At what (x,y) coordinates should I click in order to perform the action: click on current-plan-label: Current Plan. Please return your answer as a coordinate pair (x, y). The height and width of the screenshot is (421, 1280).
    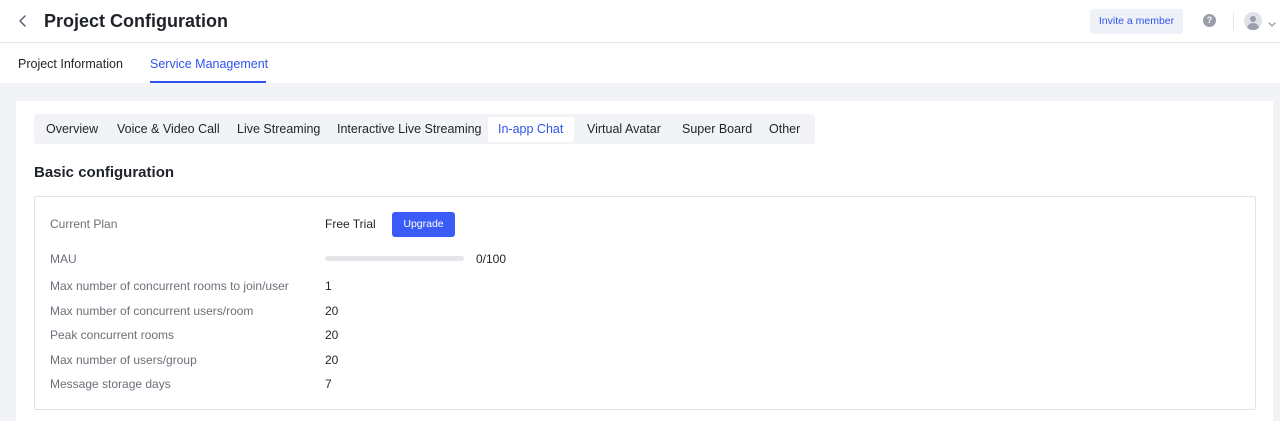
    Looking at the image, I should click on (84, 224).